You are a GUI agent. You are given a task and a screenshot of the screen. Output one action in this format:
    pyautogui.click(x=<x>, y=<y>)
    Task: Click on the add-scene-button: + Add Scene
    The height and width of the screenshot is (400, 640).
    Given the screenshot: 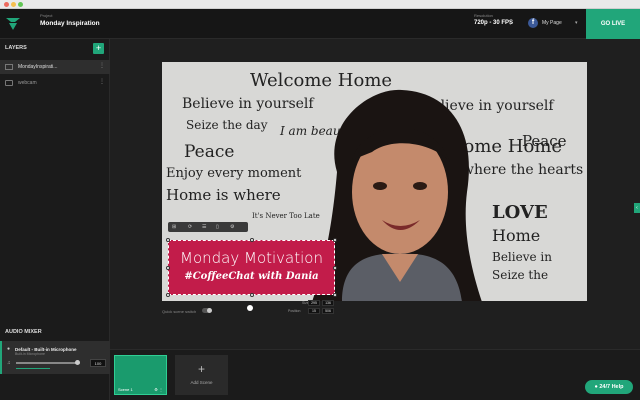 What is the action you would take?
    pyautogui.click(x=201, y=375)
    